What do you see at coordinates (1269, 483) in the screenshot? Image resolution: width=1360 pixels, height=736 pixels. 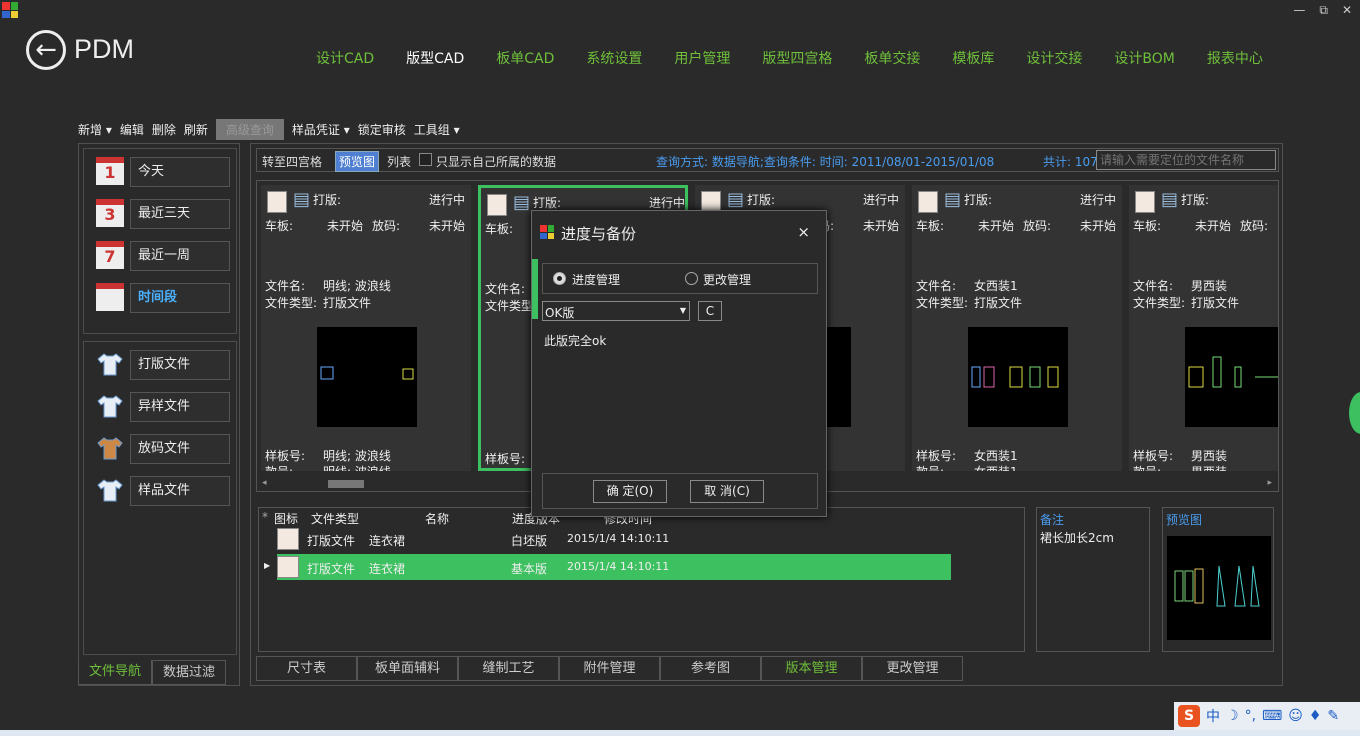 I see `scroll-right-icon: ▸` at bounding box center [1269, 483].